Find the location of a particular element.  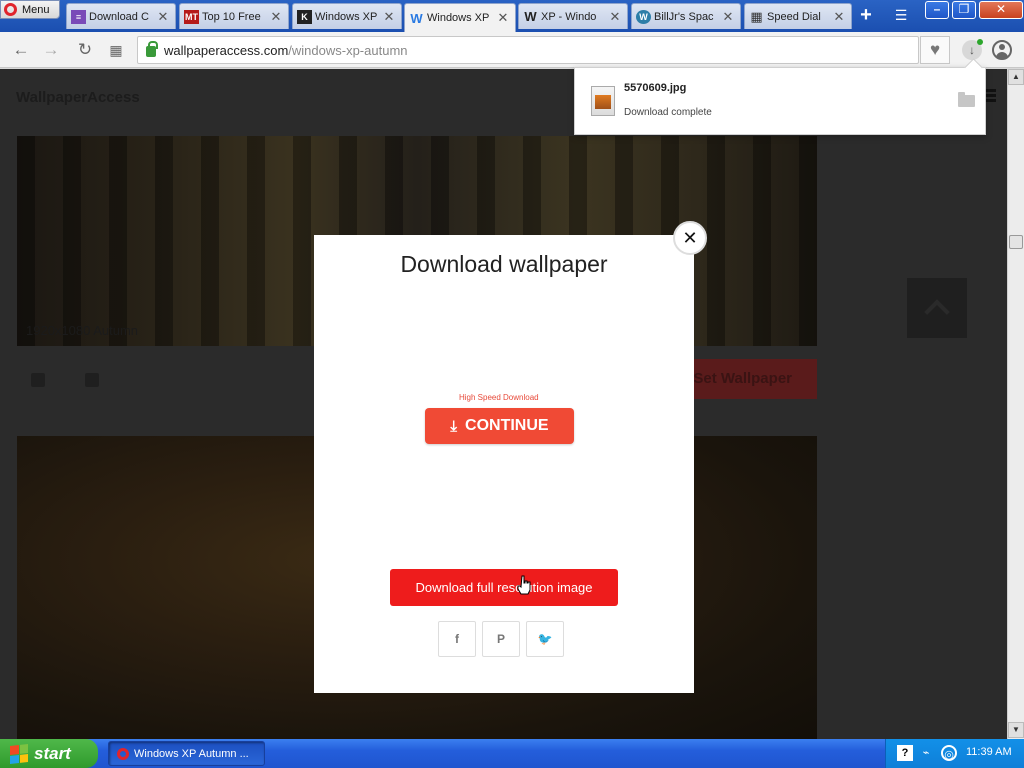

wikipedia-icon: W is located at coordinates (530, 16).